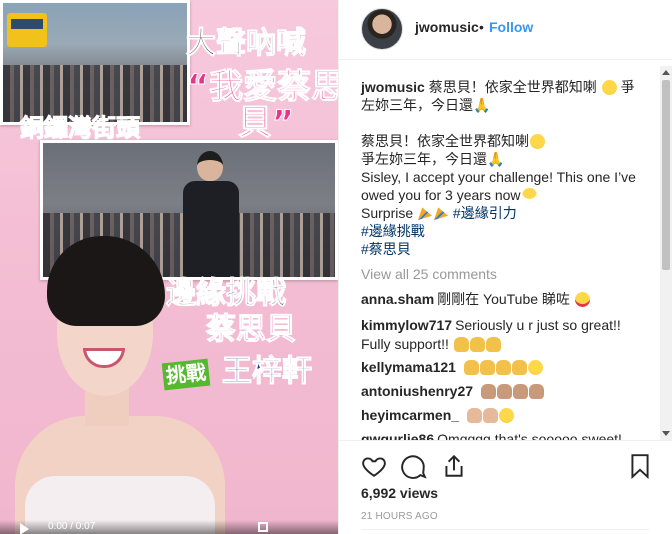 The height and width of the screenshot is (534, 672). What do you see at coordinates (426, 105) in the screenshot?
I see `caption-line-2: 左妳三年，今日還🙏` at bounding box center [426, 105].